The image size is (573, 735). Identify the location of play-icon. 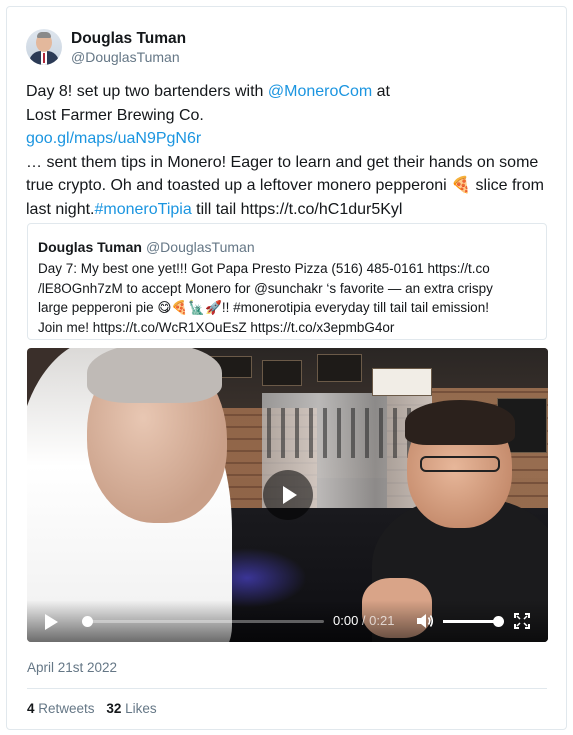
(51, 622).